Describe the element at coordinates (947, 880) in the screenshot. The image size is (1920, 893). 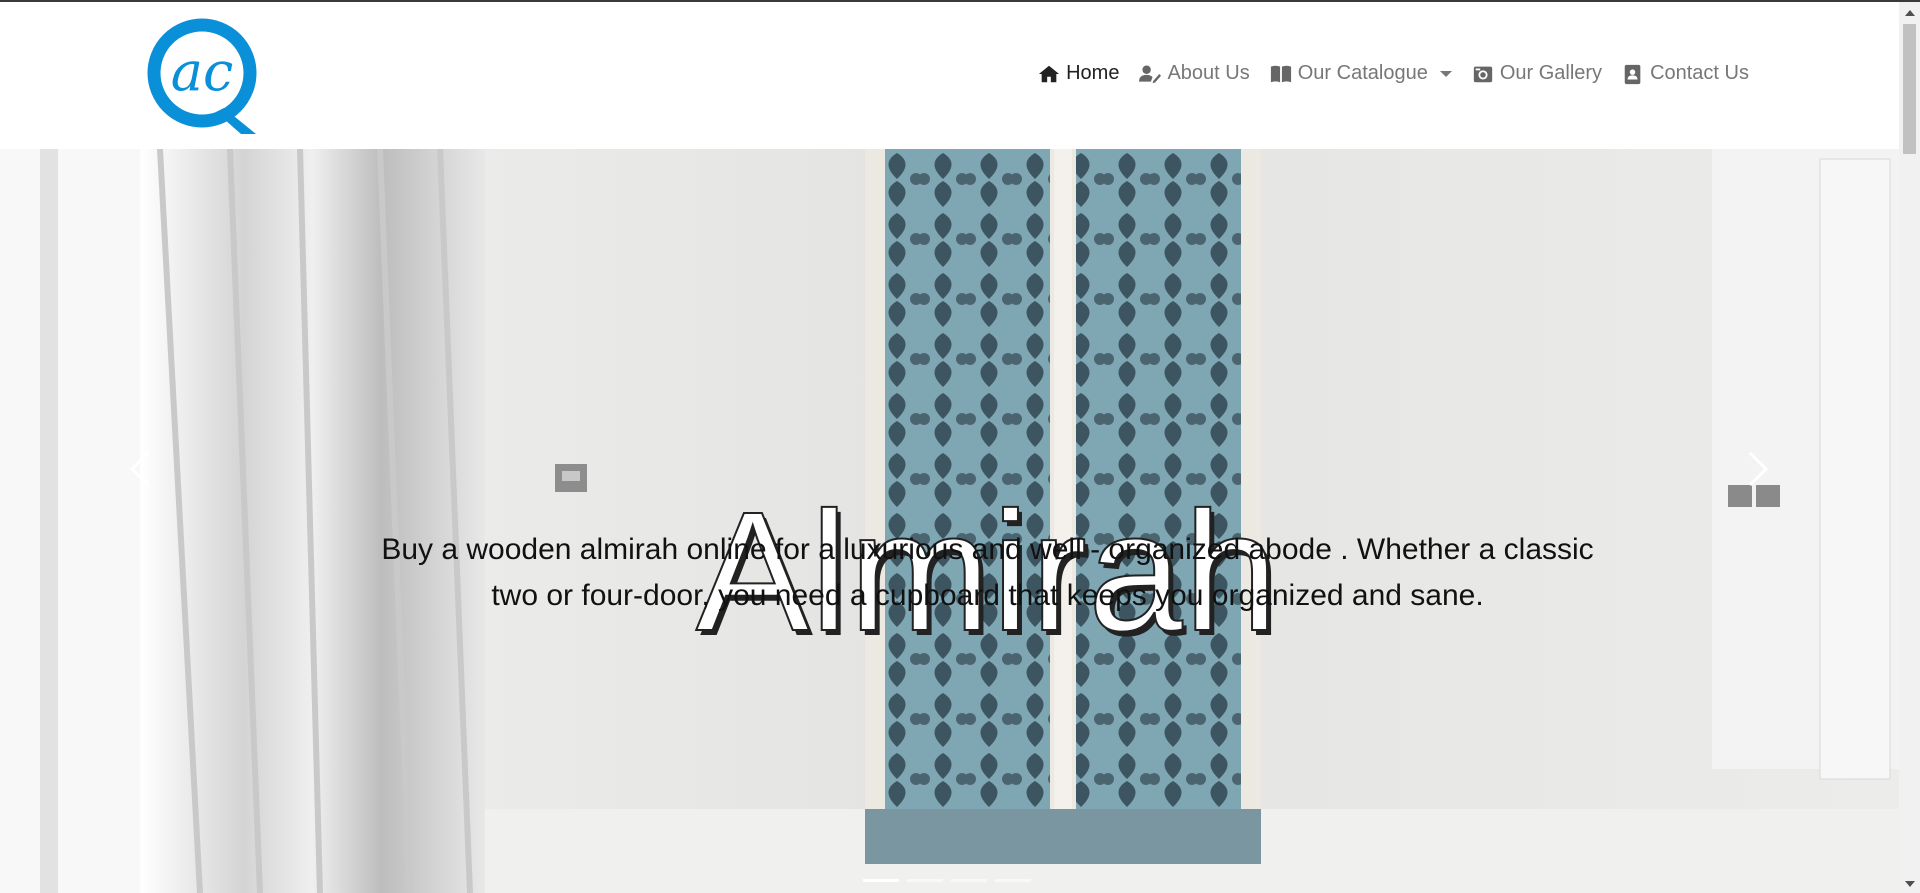
I see `carousel-indicators` at that location.